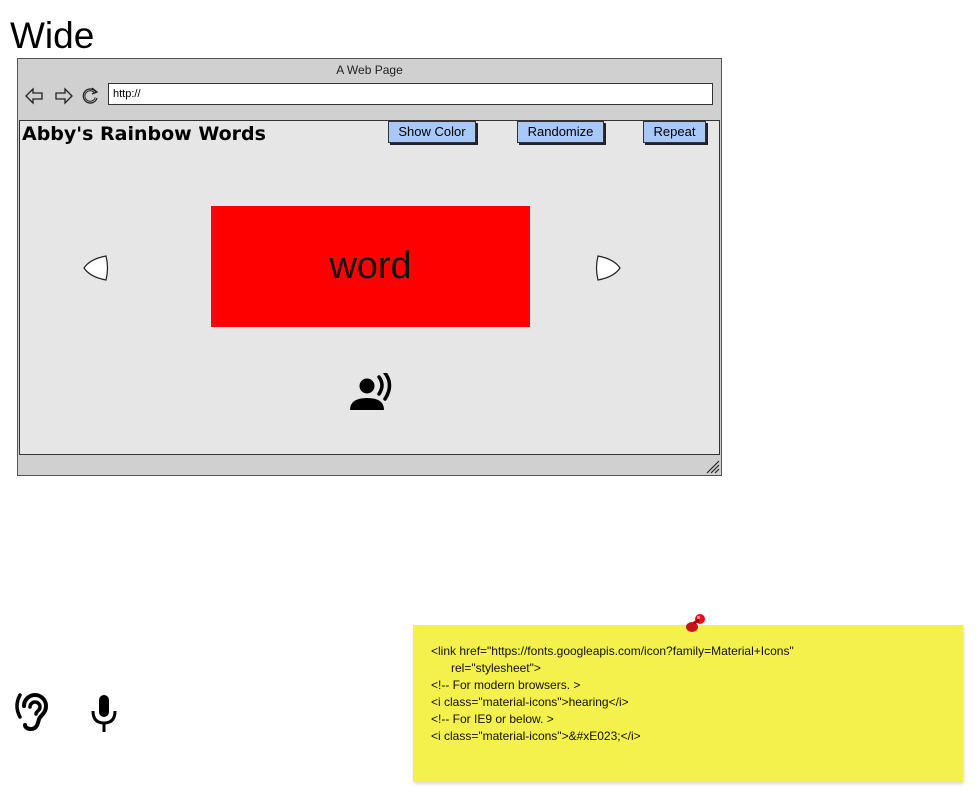 The image size is (976, 795). Describe the element at coordinates (713, 467) in the screenshot. I see `resize-grip-icon` at that location.